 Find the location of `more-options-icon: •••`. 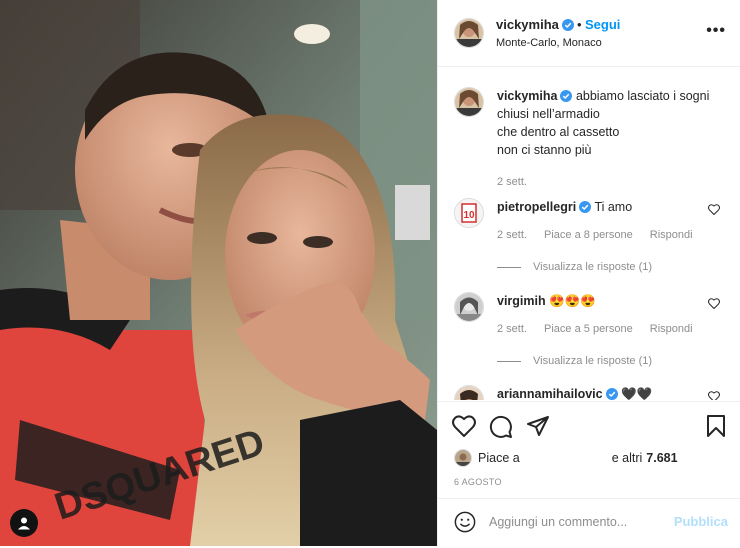

more-options-icon: ••• is located at coordinates (716, 31).